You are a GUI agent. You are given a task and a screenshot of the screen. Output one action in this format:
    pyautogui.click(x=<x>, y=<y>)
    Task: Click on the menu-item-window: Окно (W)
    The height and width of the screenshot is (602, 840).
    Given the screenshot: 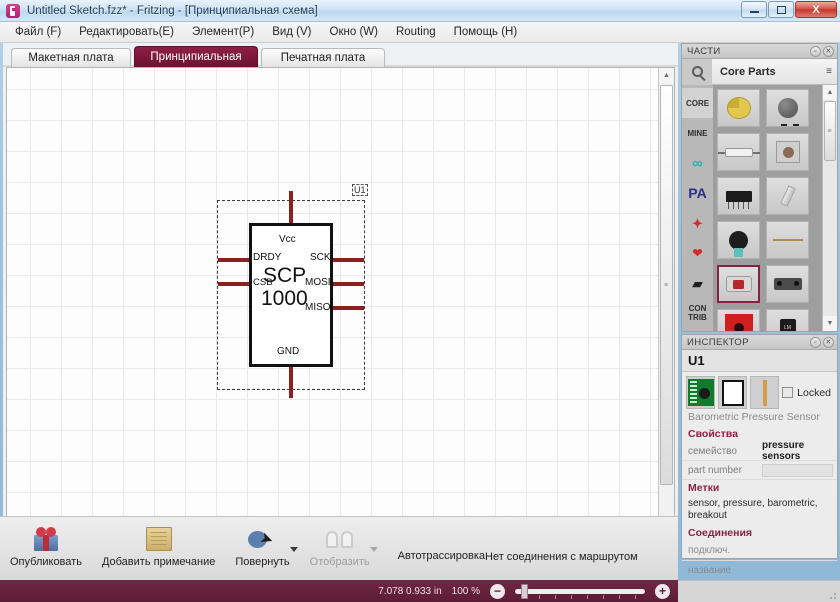 What is the action you would take?
    pyautogui.click(x=354, y=32)
    